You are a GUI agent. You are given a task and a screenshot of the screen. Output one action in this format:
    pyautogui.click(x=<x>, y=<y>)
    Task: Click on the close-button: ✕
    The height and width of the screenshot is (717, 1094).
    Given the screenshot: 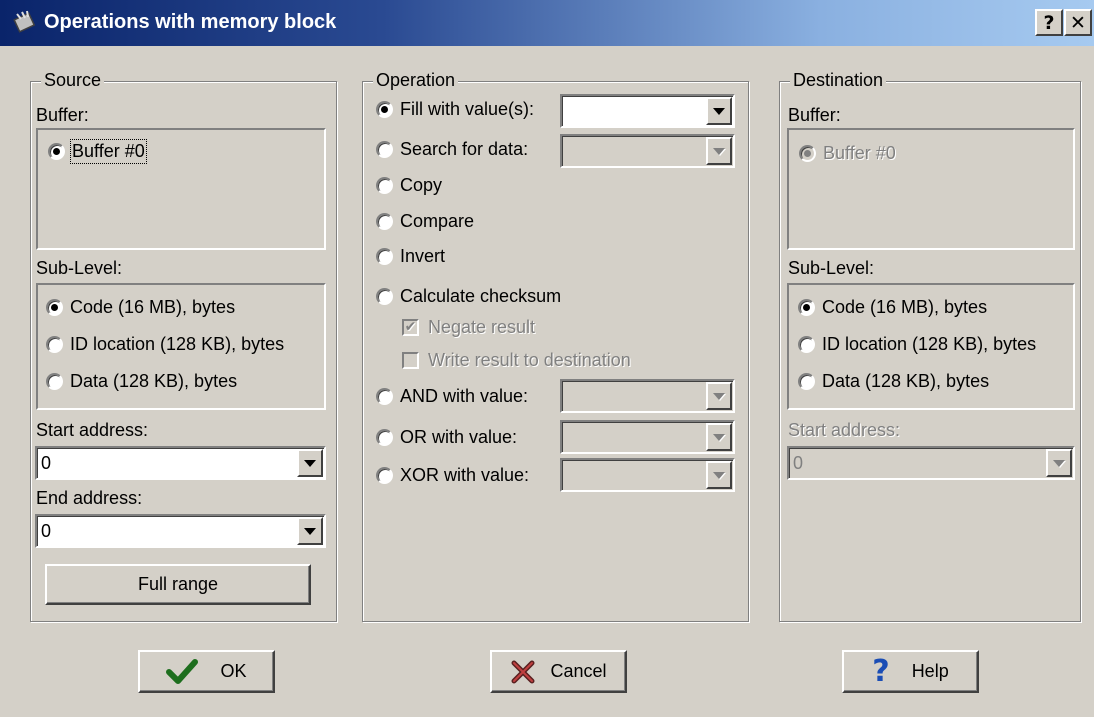 What is the action you would take?
    pyautogui.click(x=1078, y=22)
    